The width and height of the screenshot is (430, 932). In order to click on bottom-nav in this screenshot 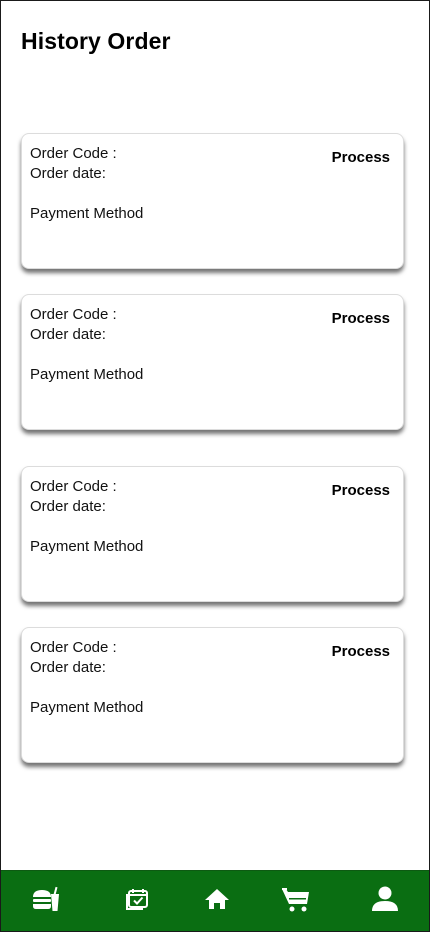, I will do `click(215, 900)`.